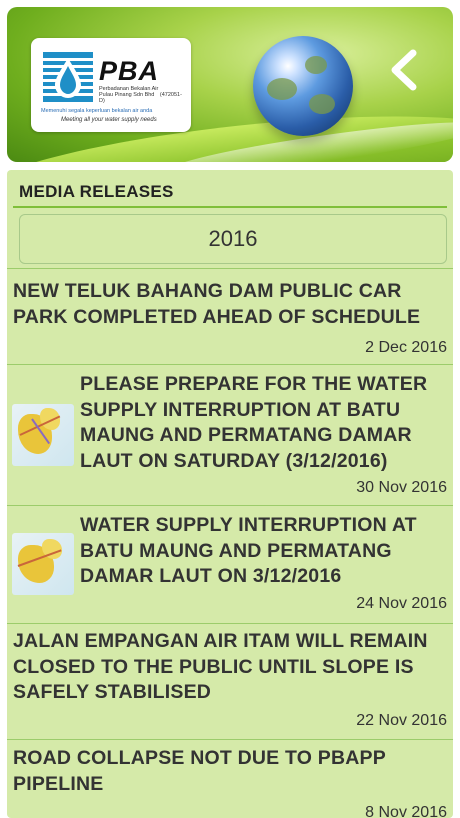  I want to click on section-divider, so click(230, 207).